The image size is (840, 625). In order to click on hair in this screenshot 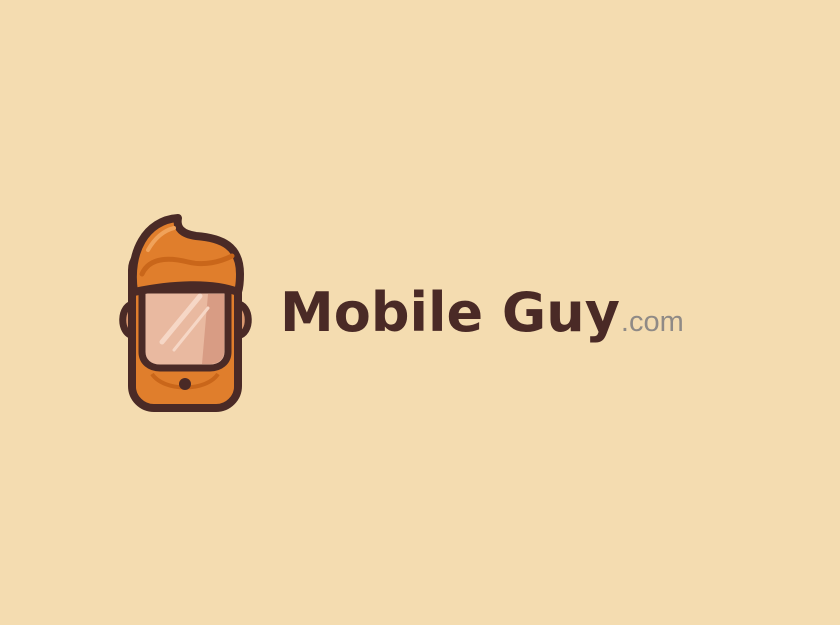, I will do `click(186, 255)`.